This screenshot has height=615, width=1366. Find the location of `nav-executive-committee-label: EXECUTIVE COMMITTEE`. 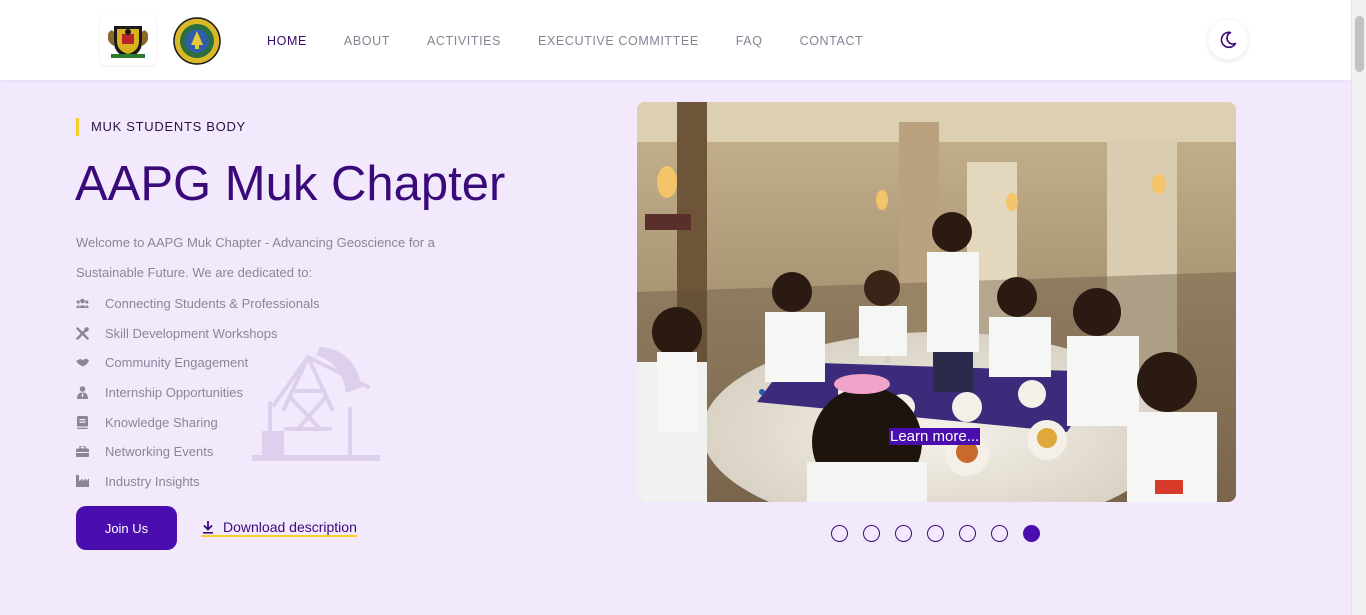

nav-executive-committee-label: EXECUTIVE COMMITTEE is located at coordinates (618, 41).